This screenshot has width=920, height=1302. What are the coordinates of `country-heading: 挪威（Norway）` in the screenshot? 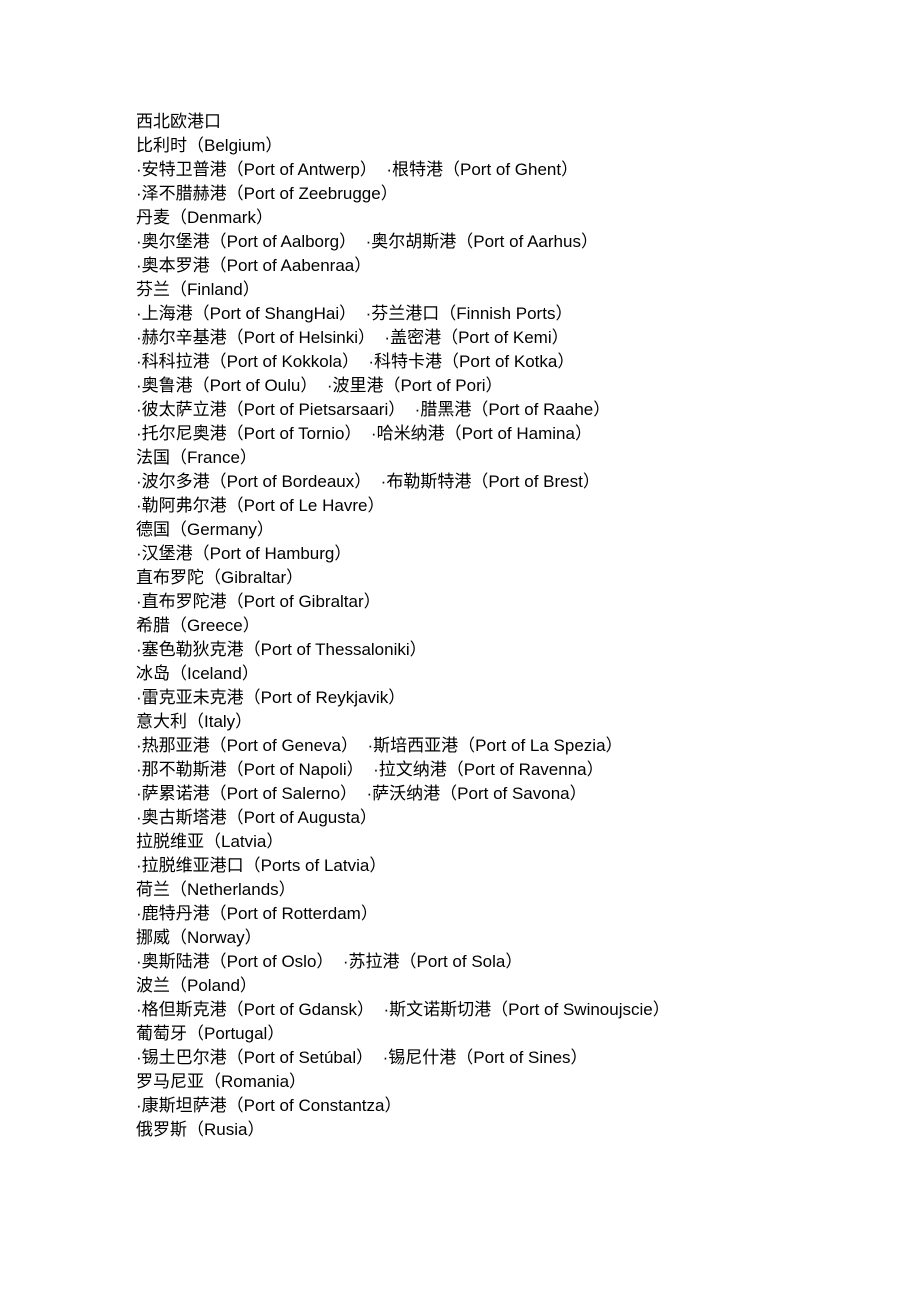 It's located at (199, 937).